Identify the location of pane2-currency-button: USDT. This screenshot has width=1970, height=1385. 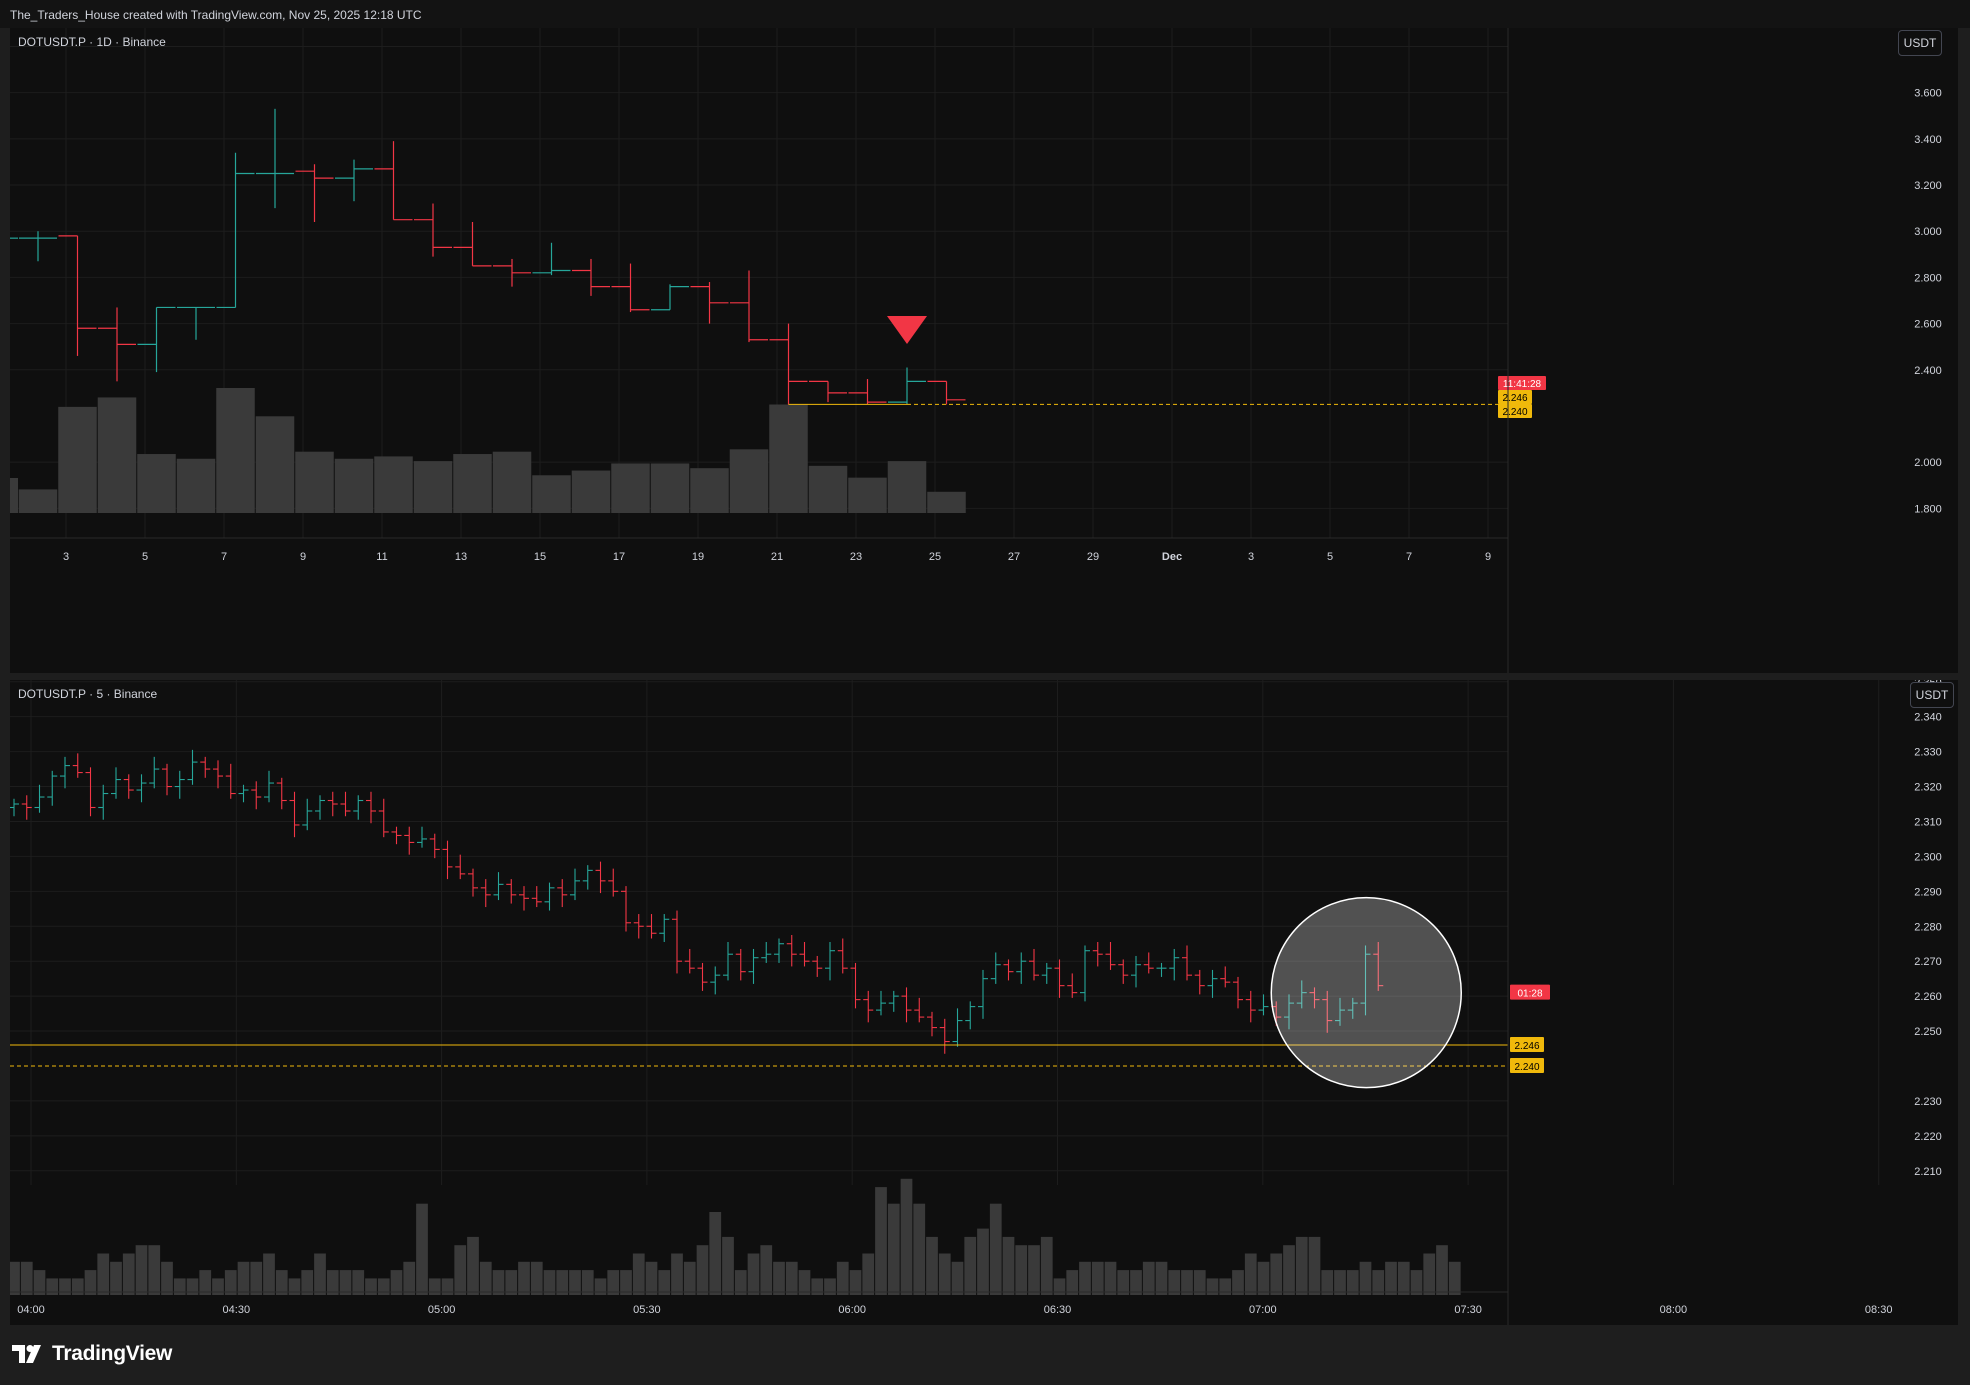
(1932, 695).